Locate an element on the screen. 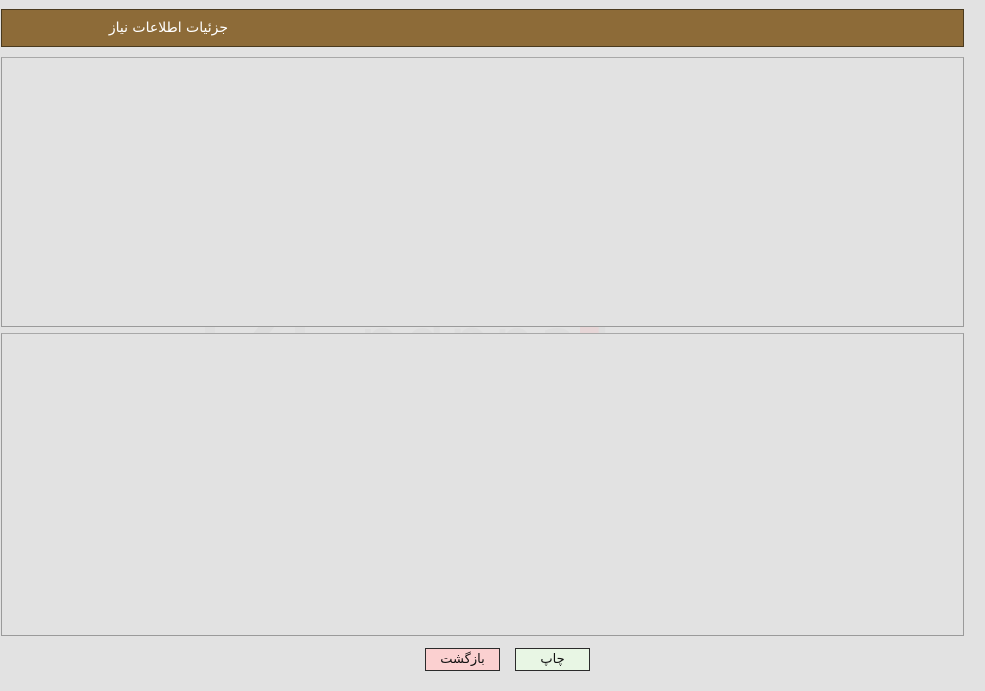 This screenshot has width=985, height=691. print-button: چاپ is located at coordinates (552, 659).